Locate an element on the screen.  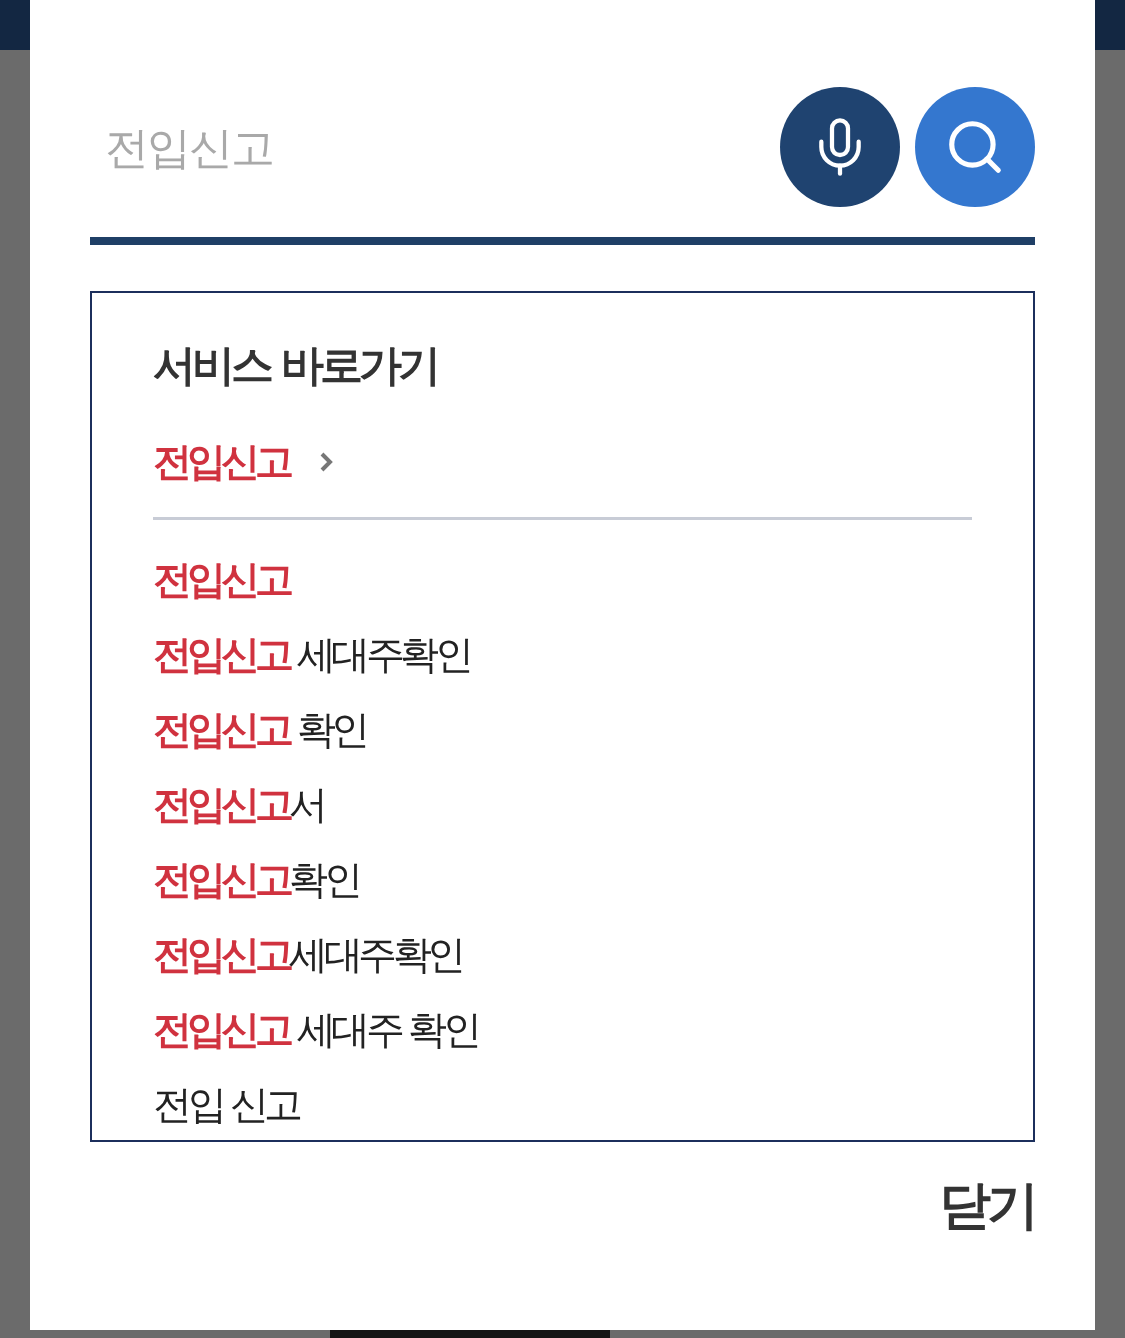
suggestion-item: 전입신고확인 is located at coordinates (255, 879).